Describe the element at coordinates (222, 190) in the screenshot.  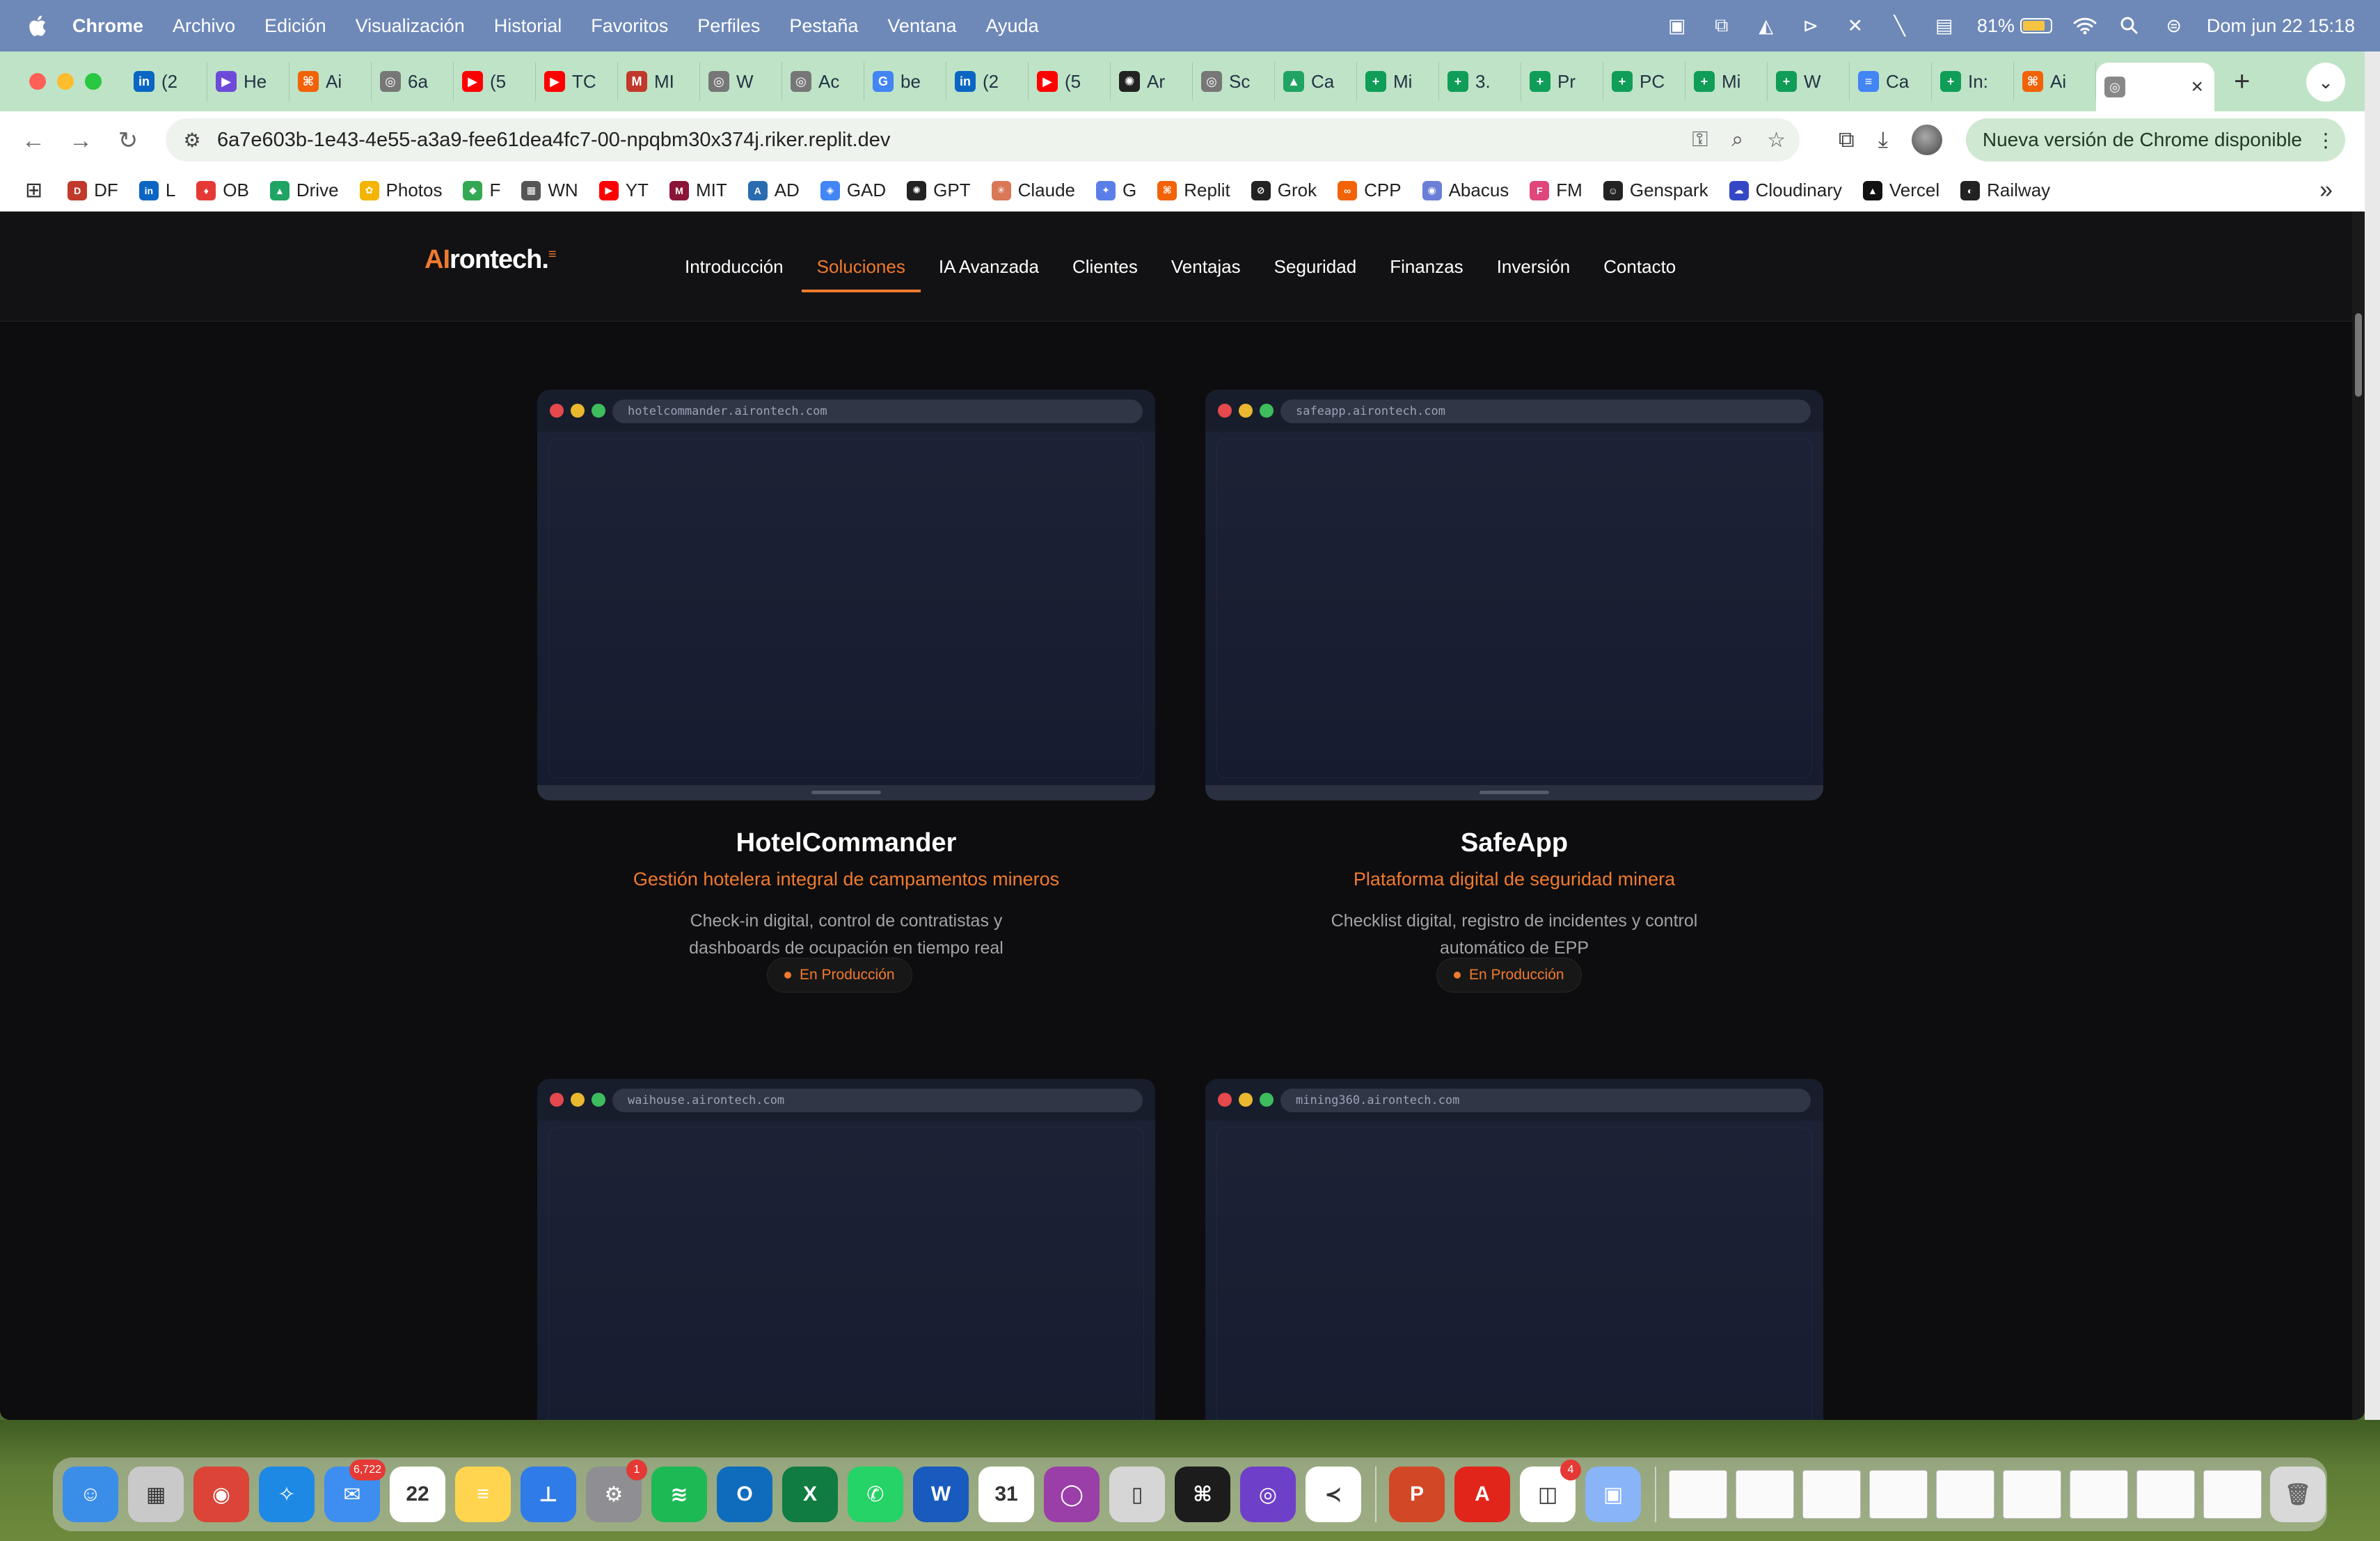
I see `bookmark-ob: ♦ OB` at that location.